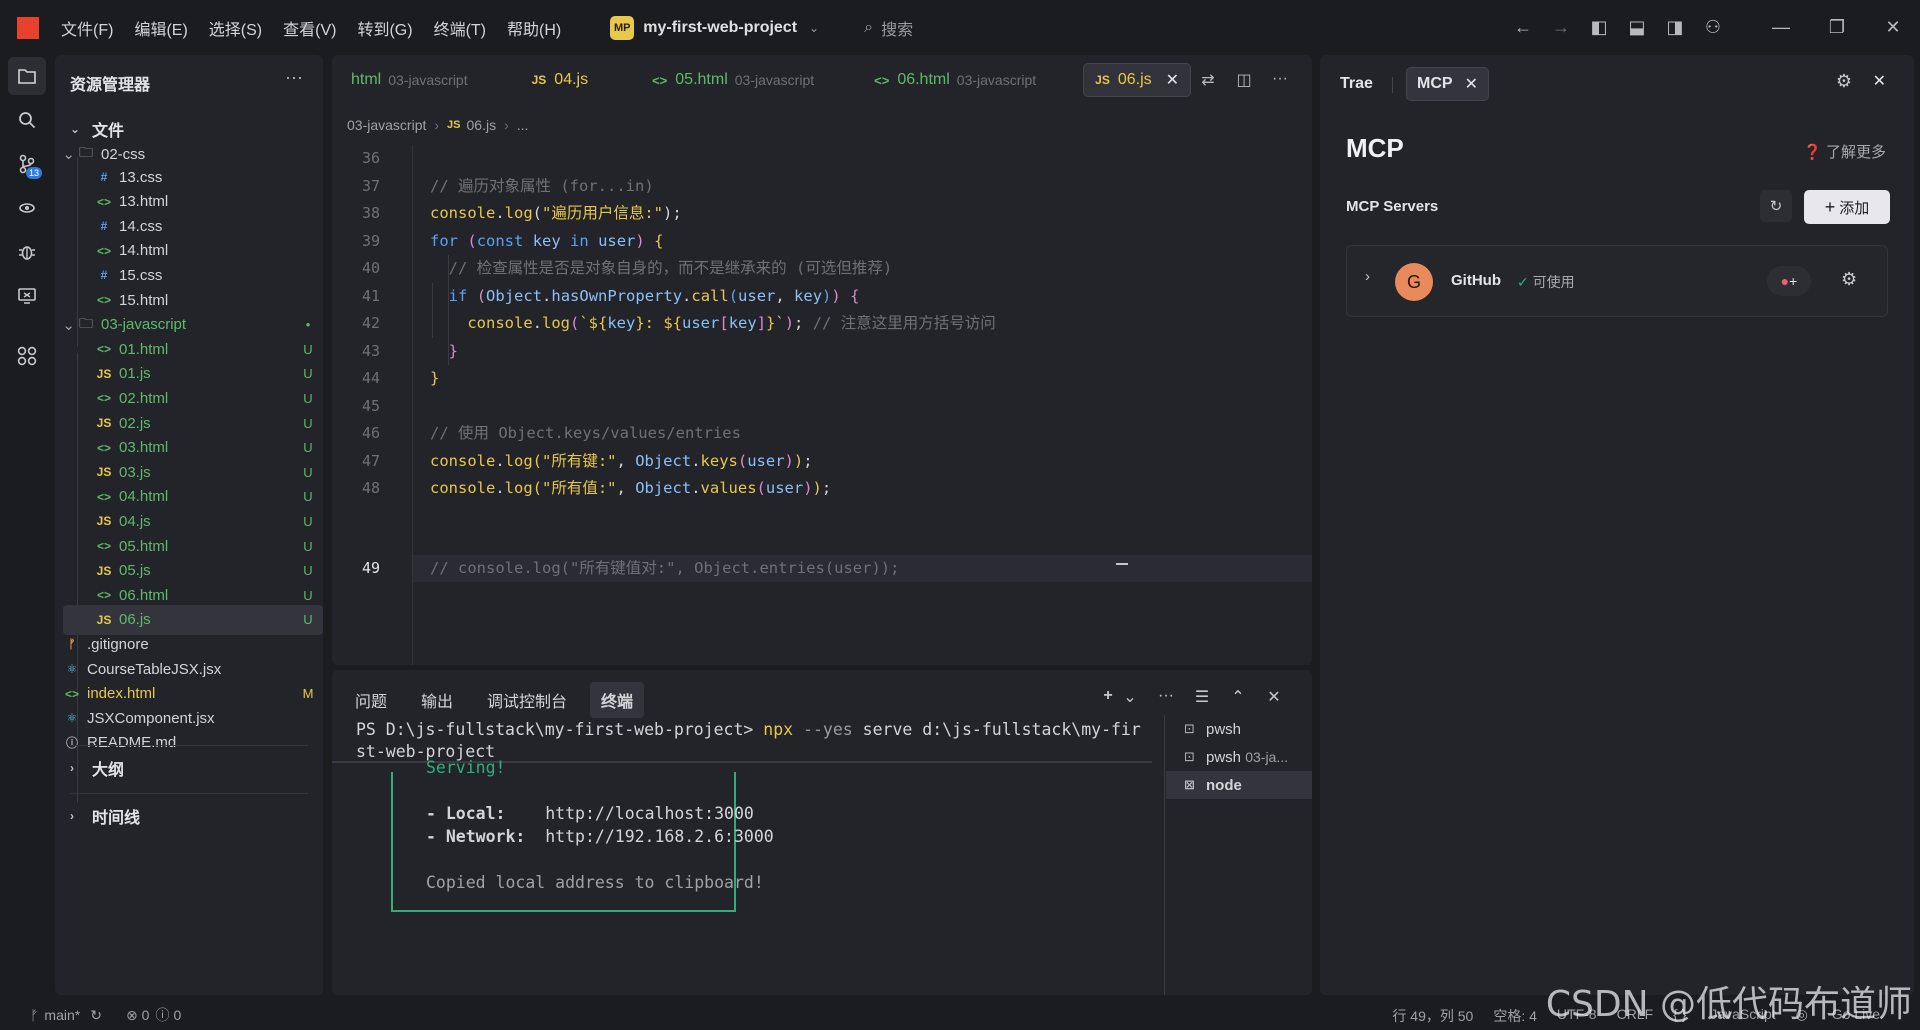 The height and width of the screenshot is (1030, 1920). I want to click on tab-06-js: JS 06.js ✕, so click(1137, 80).